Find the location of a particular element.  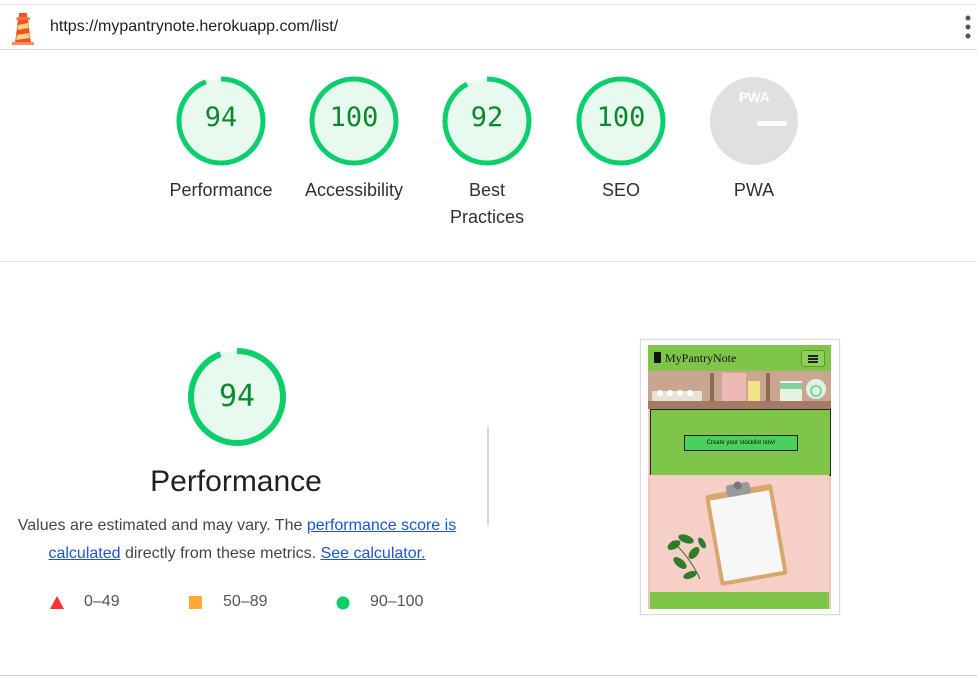

gauge-score: 92 is located at coordinates (487, 117).